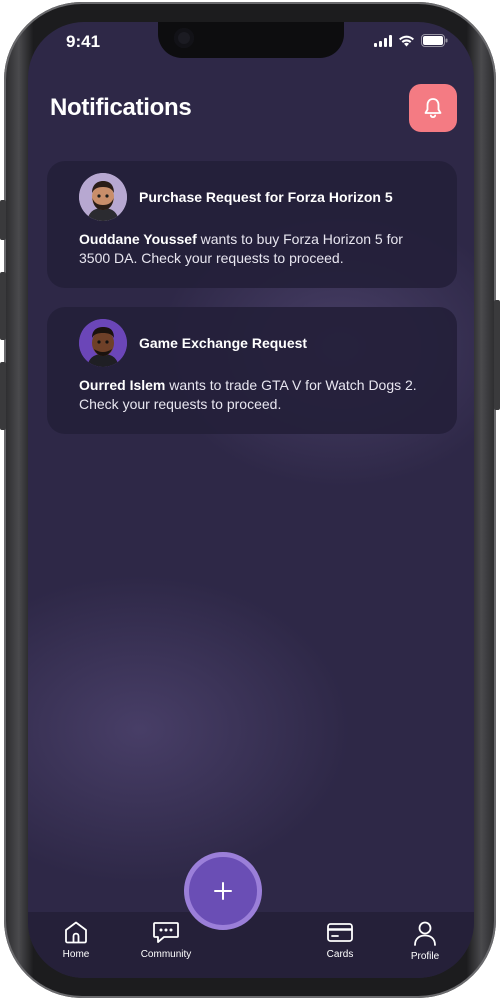 This screenshot has height=1000, width=500. Describe the element at coordinates (76, 932) in the screenshot. I see `home-icon` at that location.